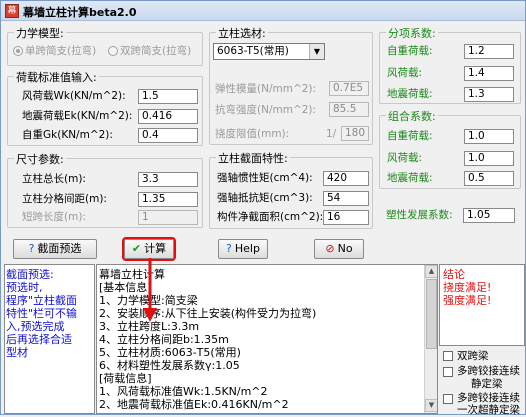 The height and width of the screenshot is (417, 526). Describe the element at coordinates (330, 248) in the screenshot. I see `no-entry-icon: ⊘` at that location.